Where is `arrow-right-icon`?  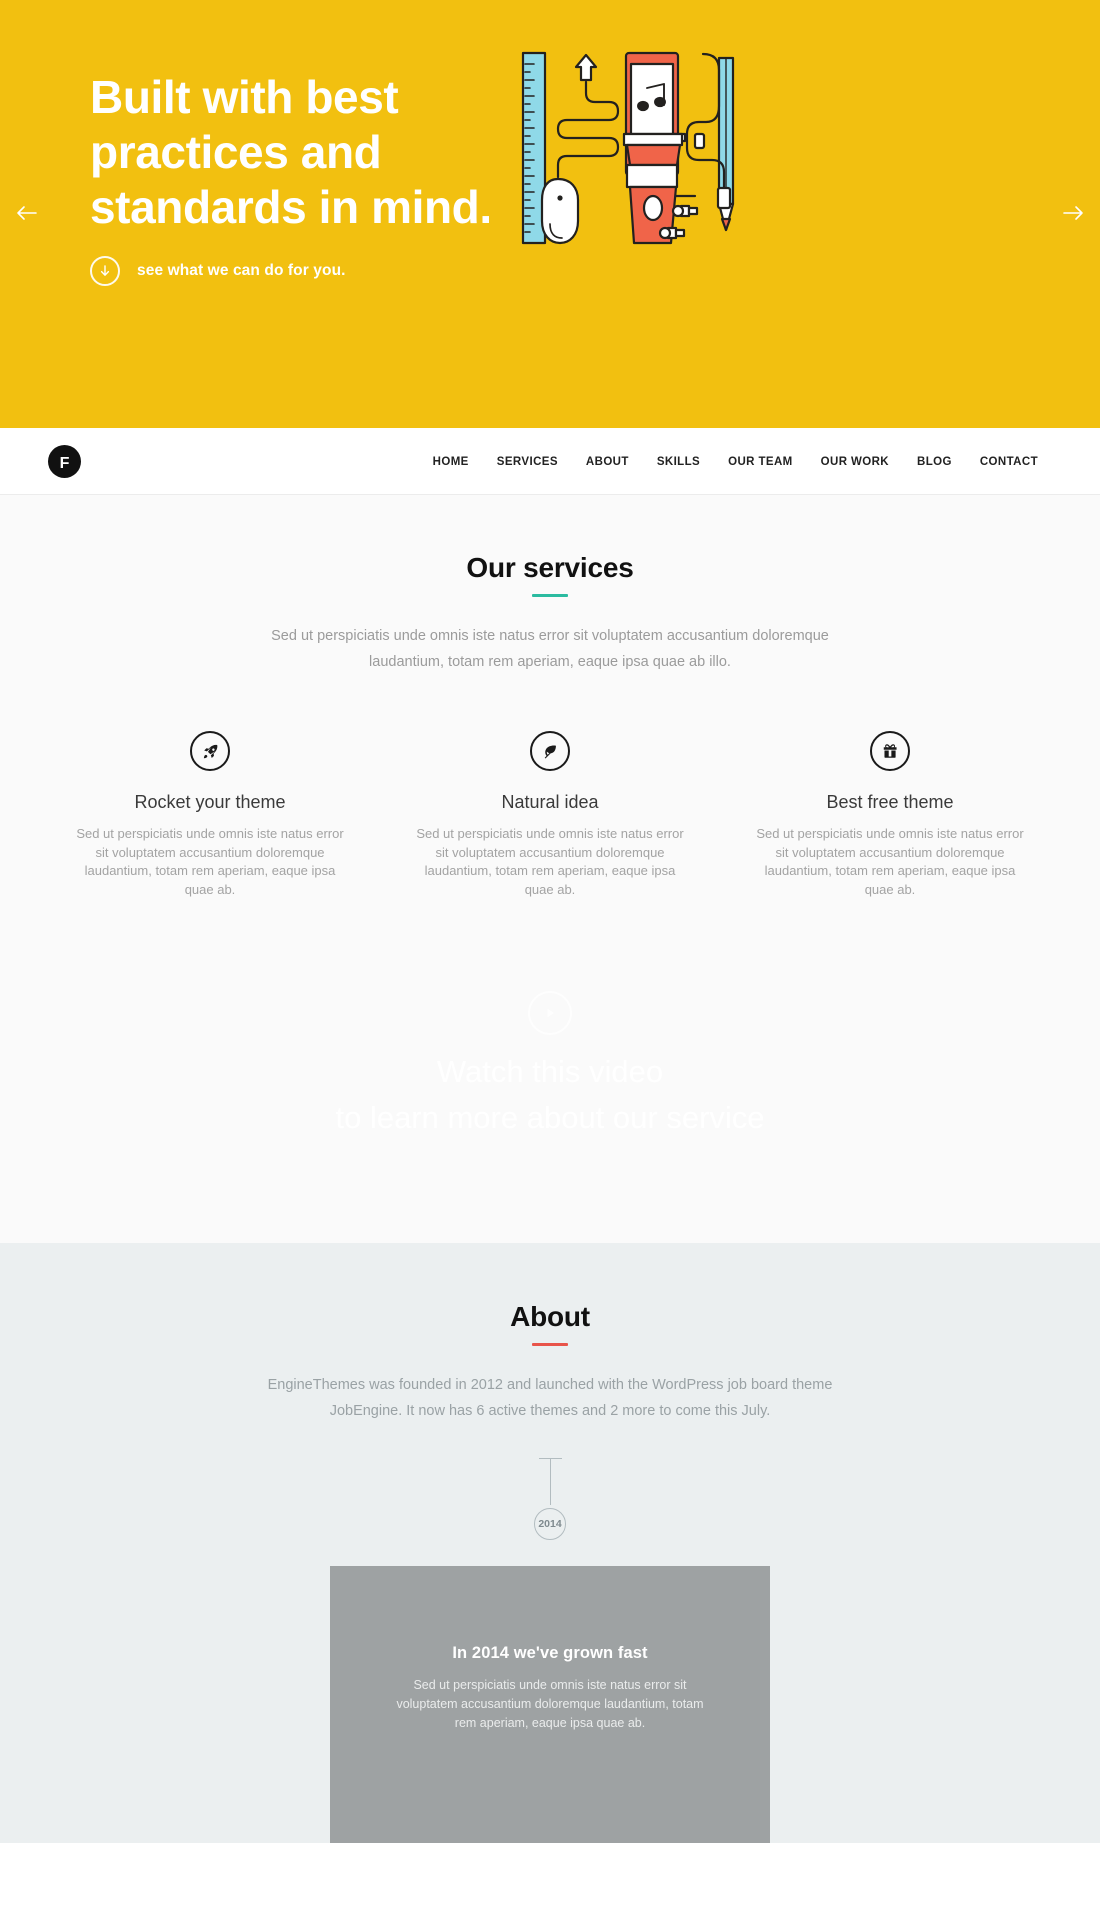 arrow-right-icon is located at coordinates (1073, 215).